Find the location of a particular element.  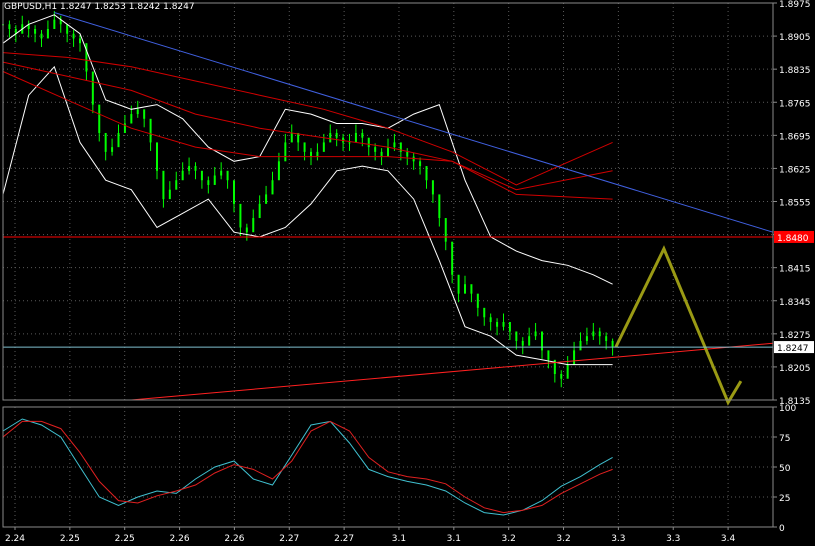

stoch-tick-label: 75 is located at coordinates (784, 439).